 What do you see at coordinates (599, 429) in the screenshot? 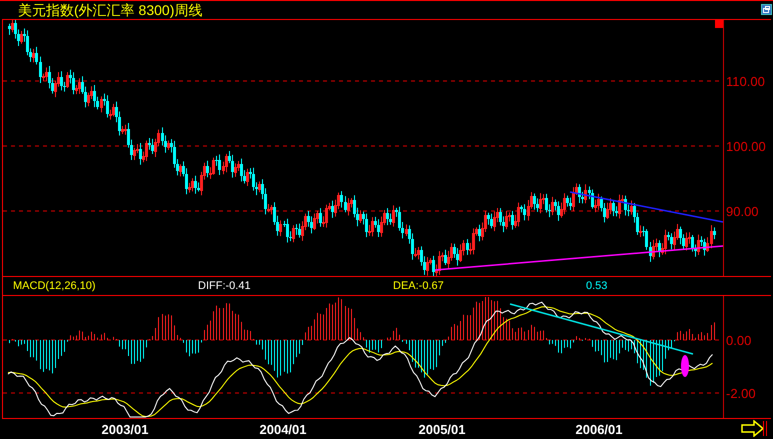
I see `date-axis-label: 2006/01` at bounding box center [599, 429].